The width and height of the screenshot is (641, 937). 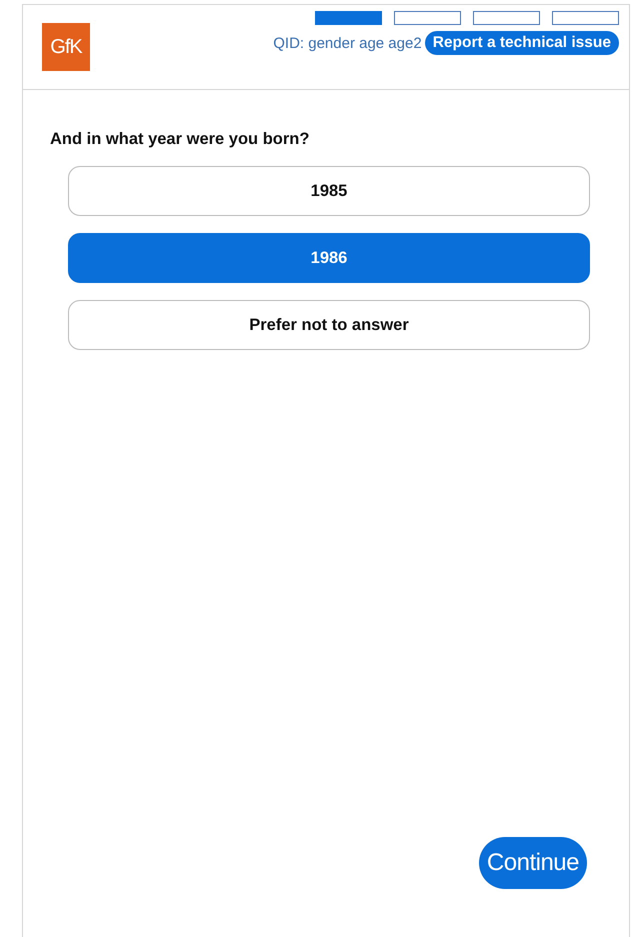 What do you see at coordinates (532, 863) in the screenshot?
I see `continue-button: Continue` at bounding box center [532, 863].